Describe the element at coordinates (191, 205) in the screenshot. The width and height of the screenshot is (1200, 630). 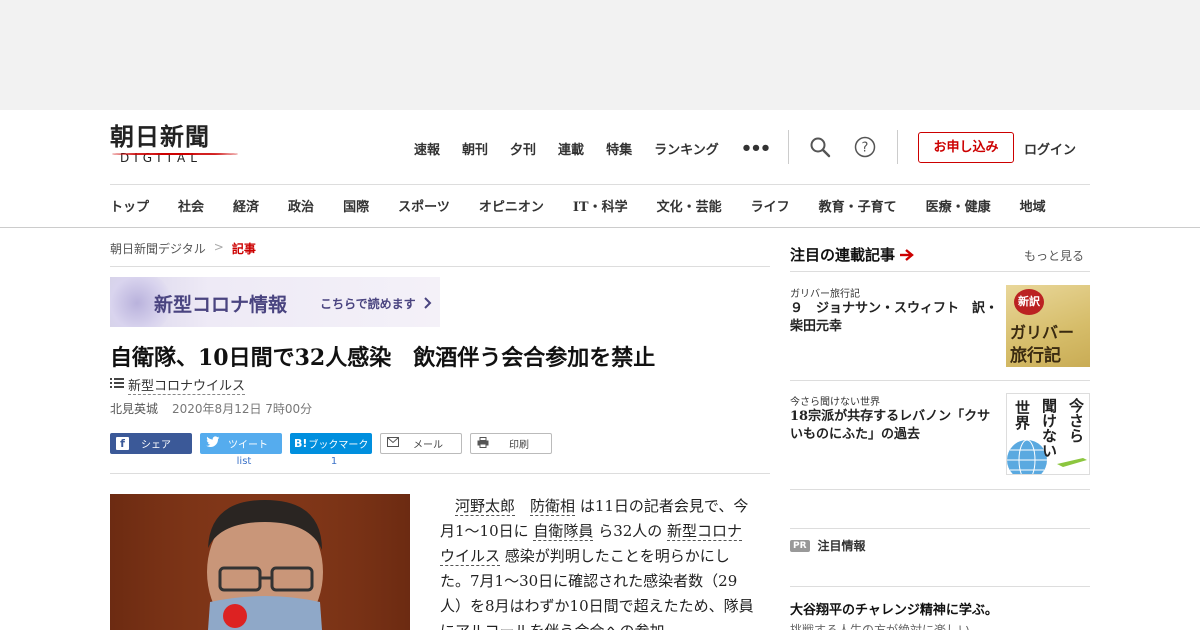
I see `section-shakai: 社会` at that location.